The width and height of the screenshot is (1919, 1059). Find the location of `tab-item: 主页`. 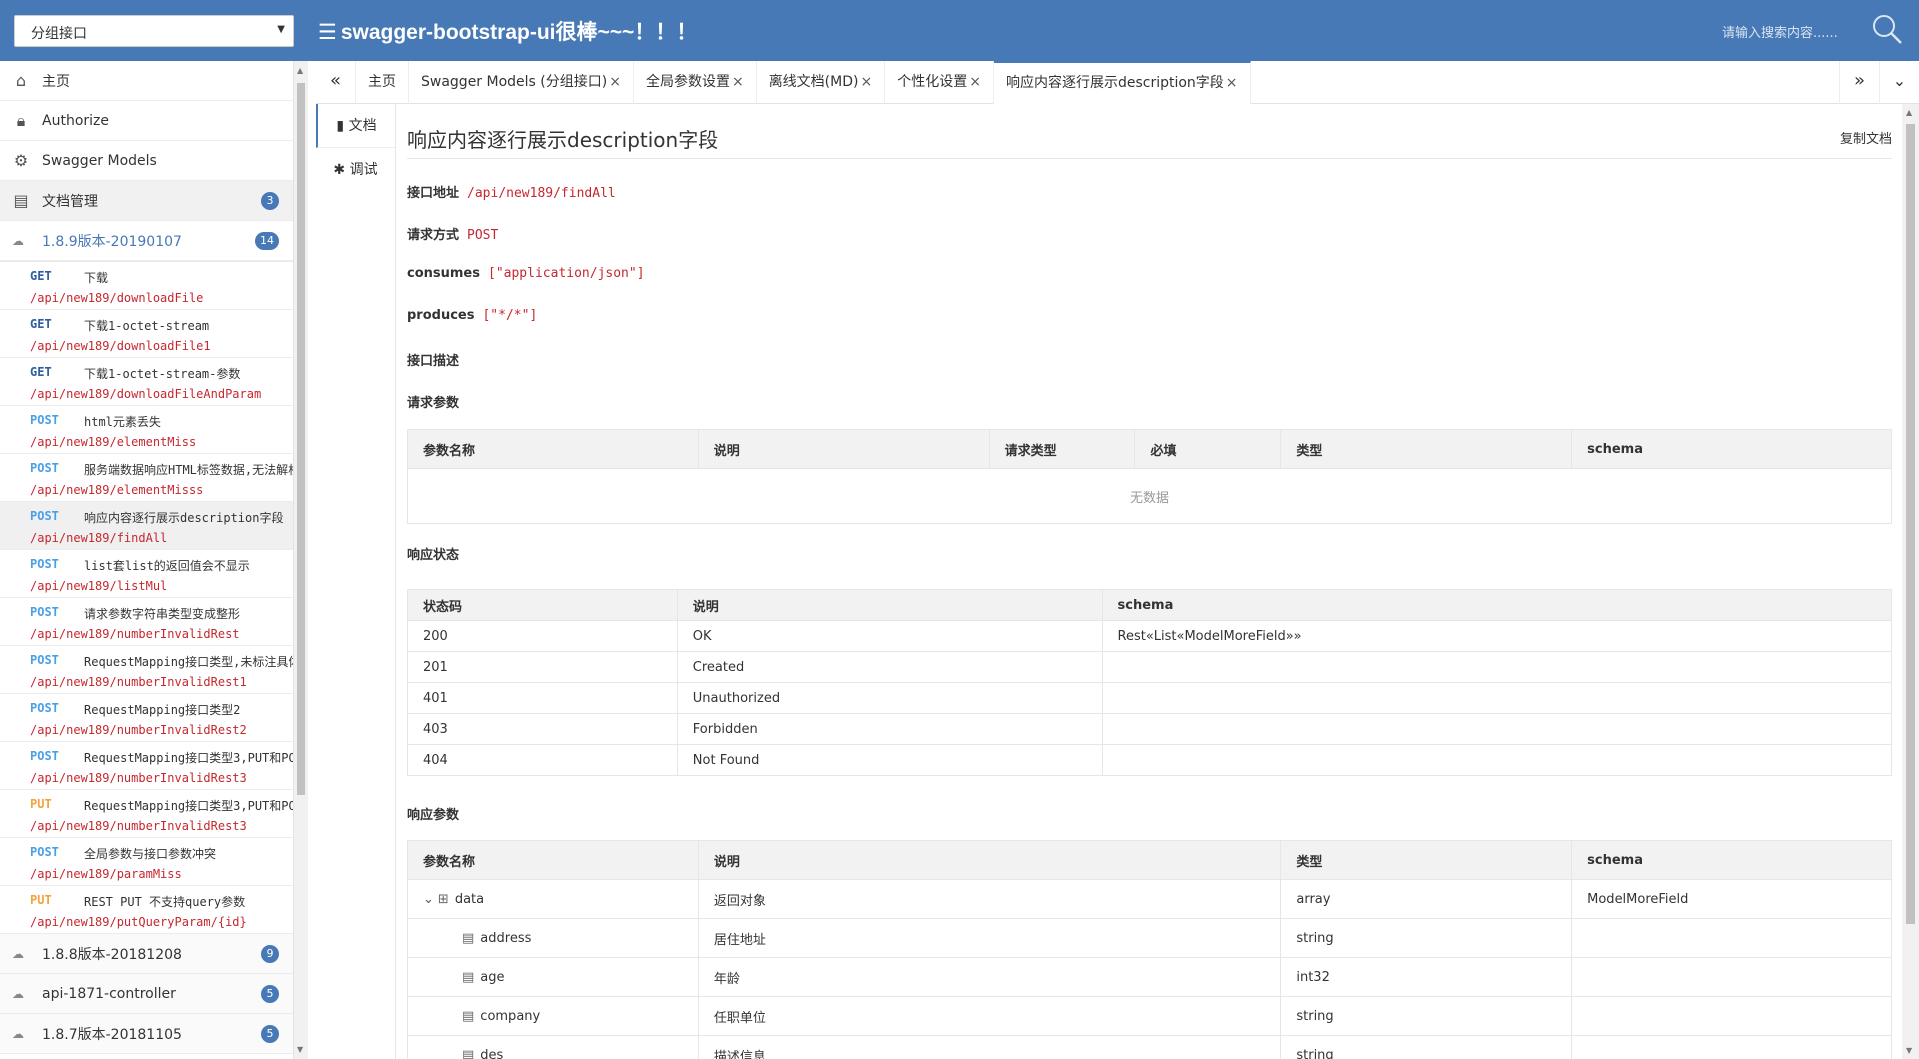

tab-item: 主页 is located at coordinates (382, 82).